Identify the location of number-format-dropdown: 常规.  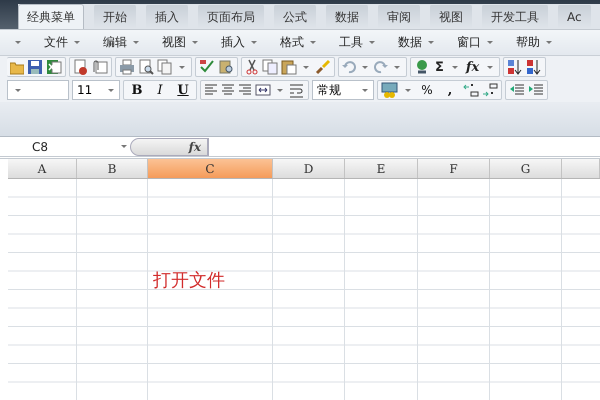
(343, 90).